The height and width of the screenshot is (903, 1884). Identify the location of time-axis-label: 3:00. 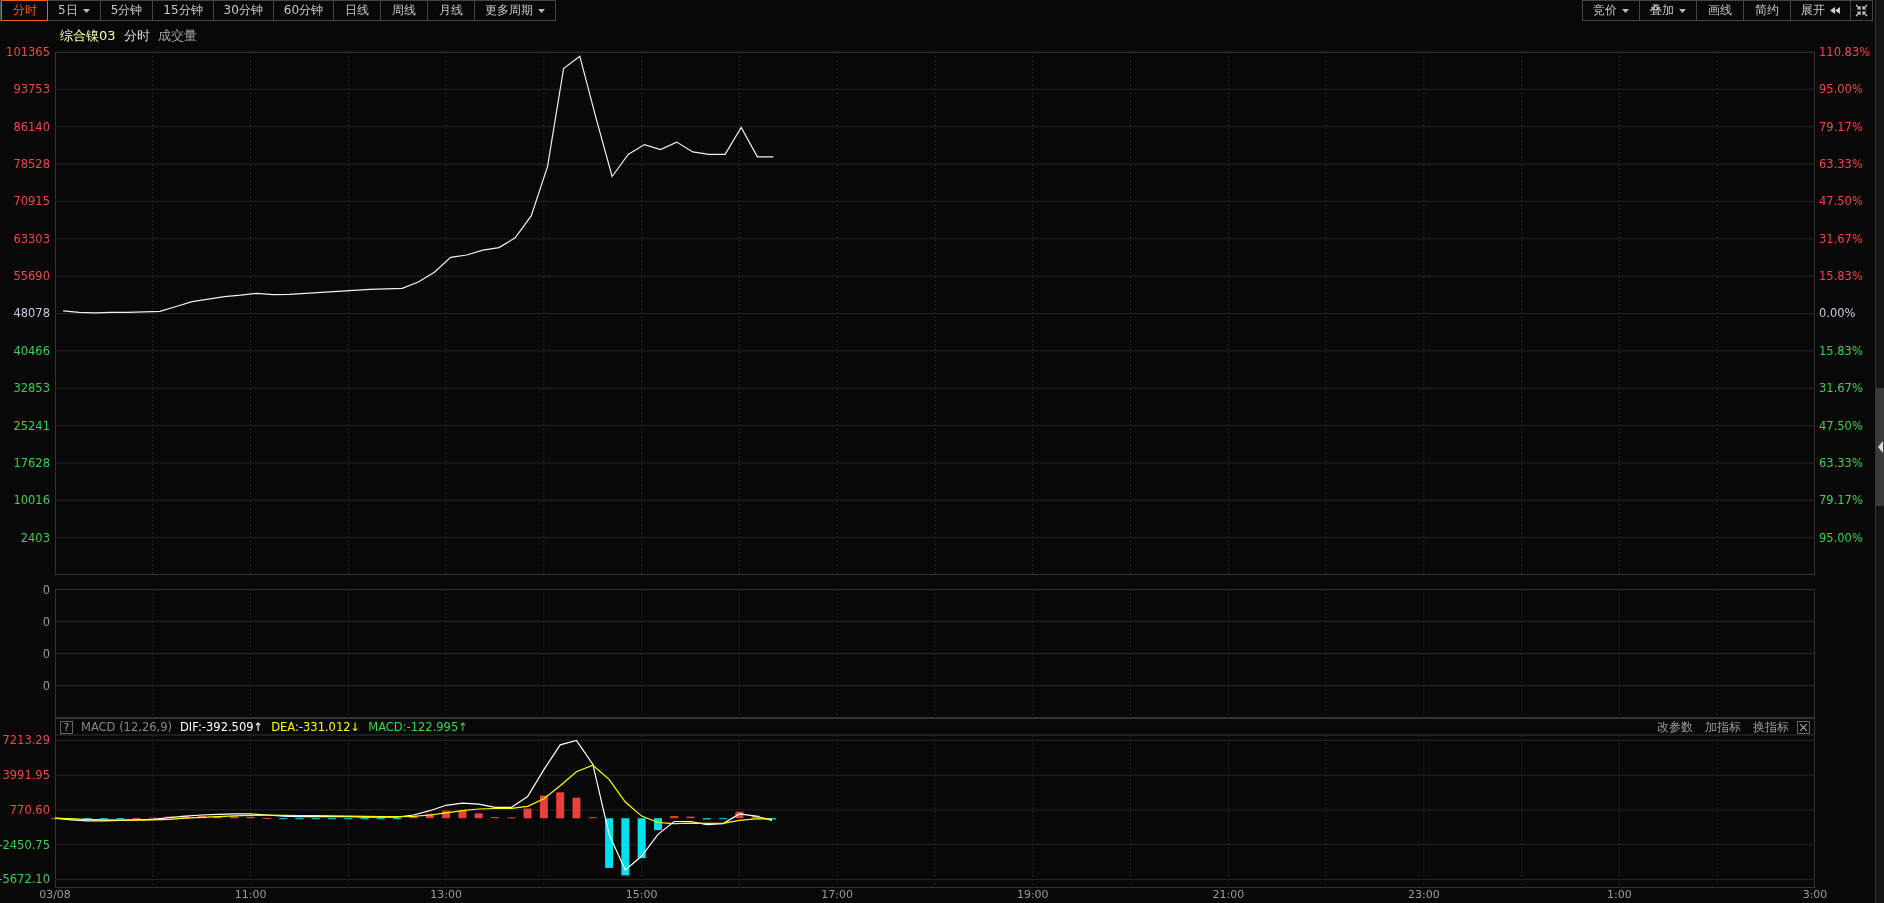
(1815, 895).